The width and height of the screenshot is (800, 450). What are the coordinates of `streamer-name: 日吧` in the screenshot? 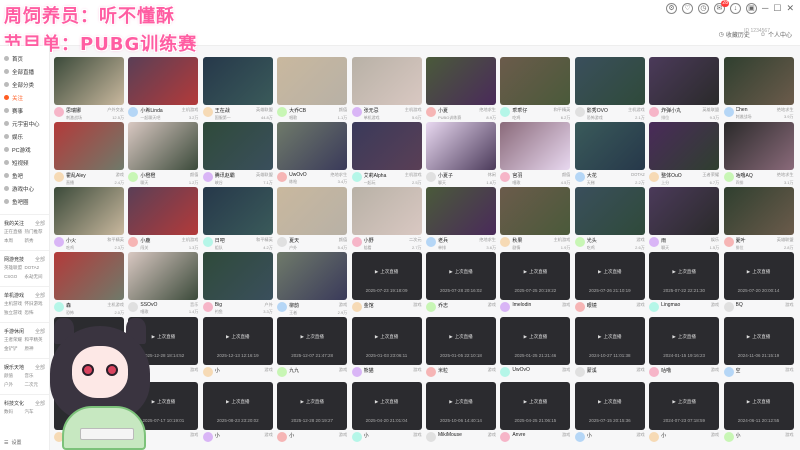 It's located at (220, 240).